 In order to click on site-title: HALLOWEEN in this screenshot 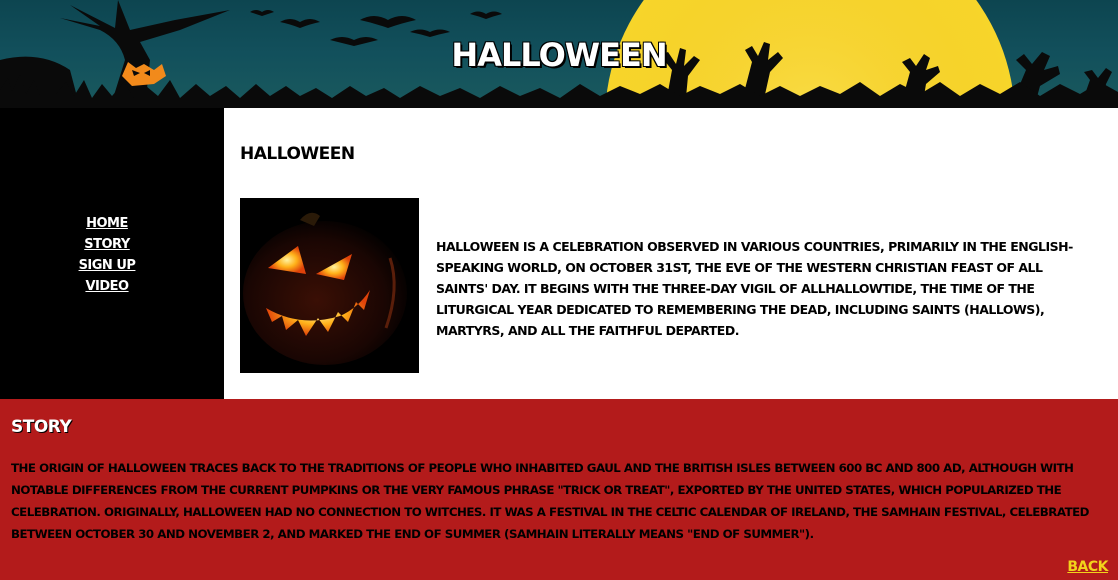, I will do `click(559, 55)`.